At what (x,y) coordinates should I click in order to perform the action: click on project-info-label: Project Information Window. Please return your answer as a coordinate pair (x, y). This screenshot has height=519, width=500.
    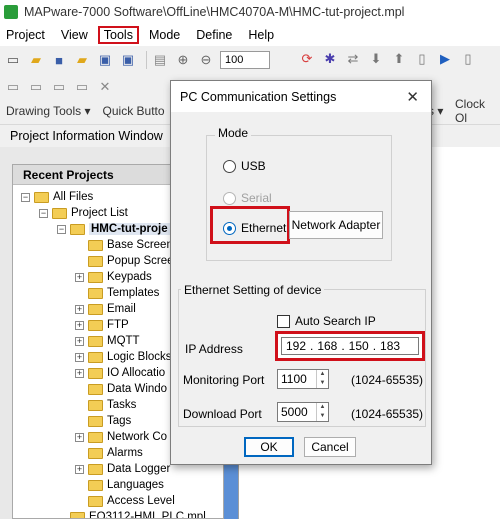
    Looking at the image, I should click on (86, 135).